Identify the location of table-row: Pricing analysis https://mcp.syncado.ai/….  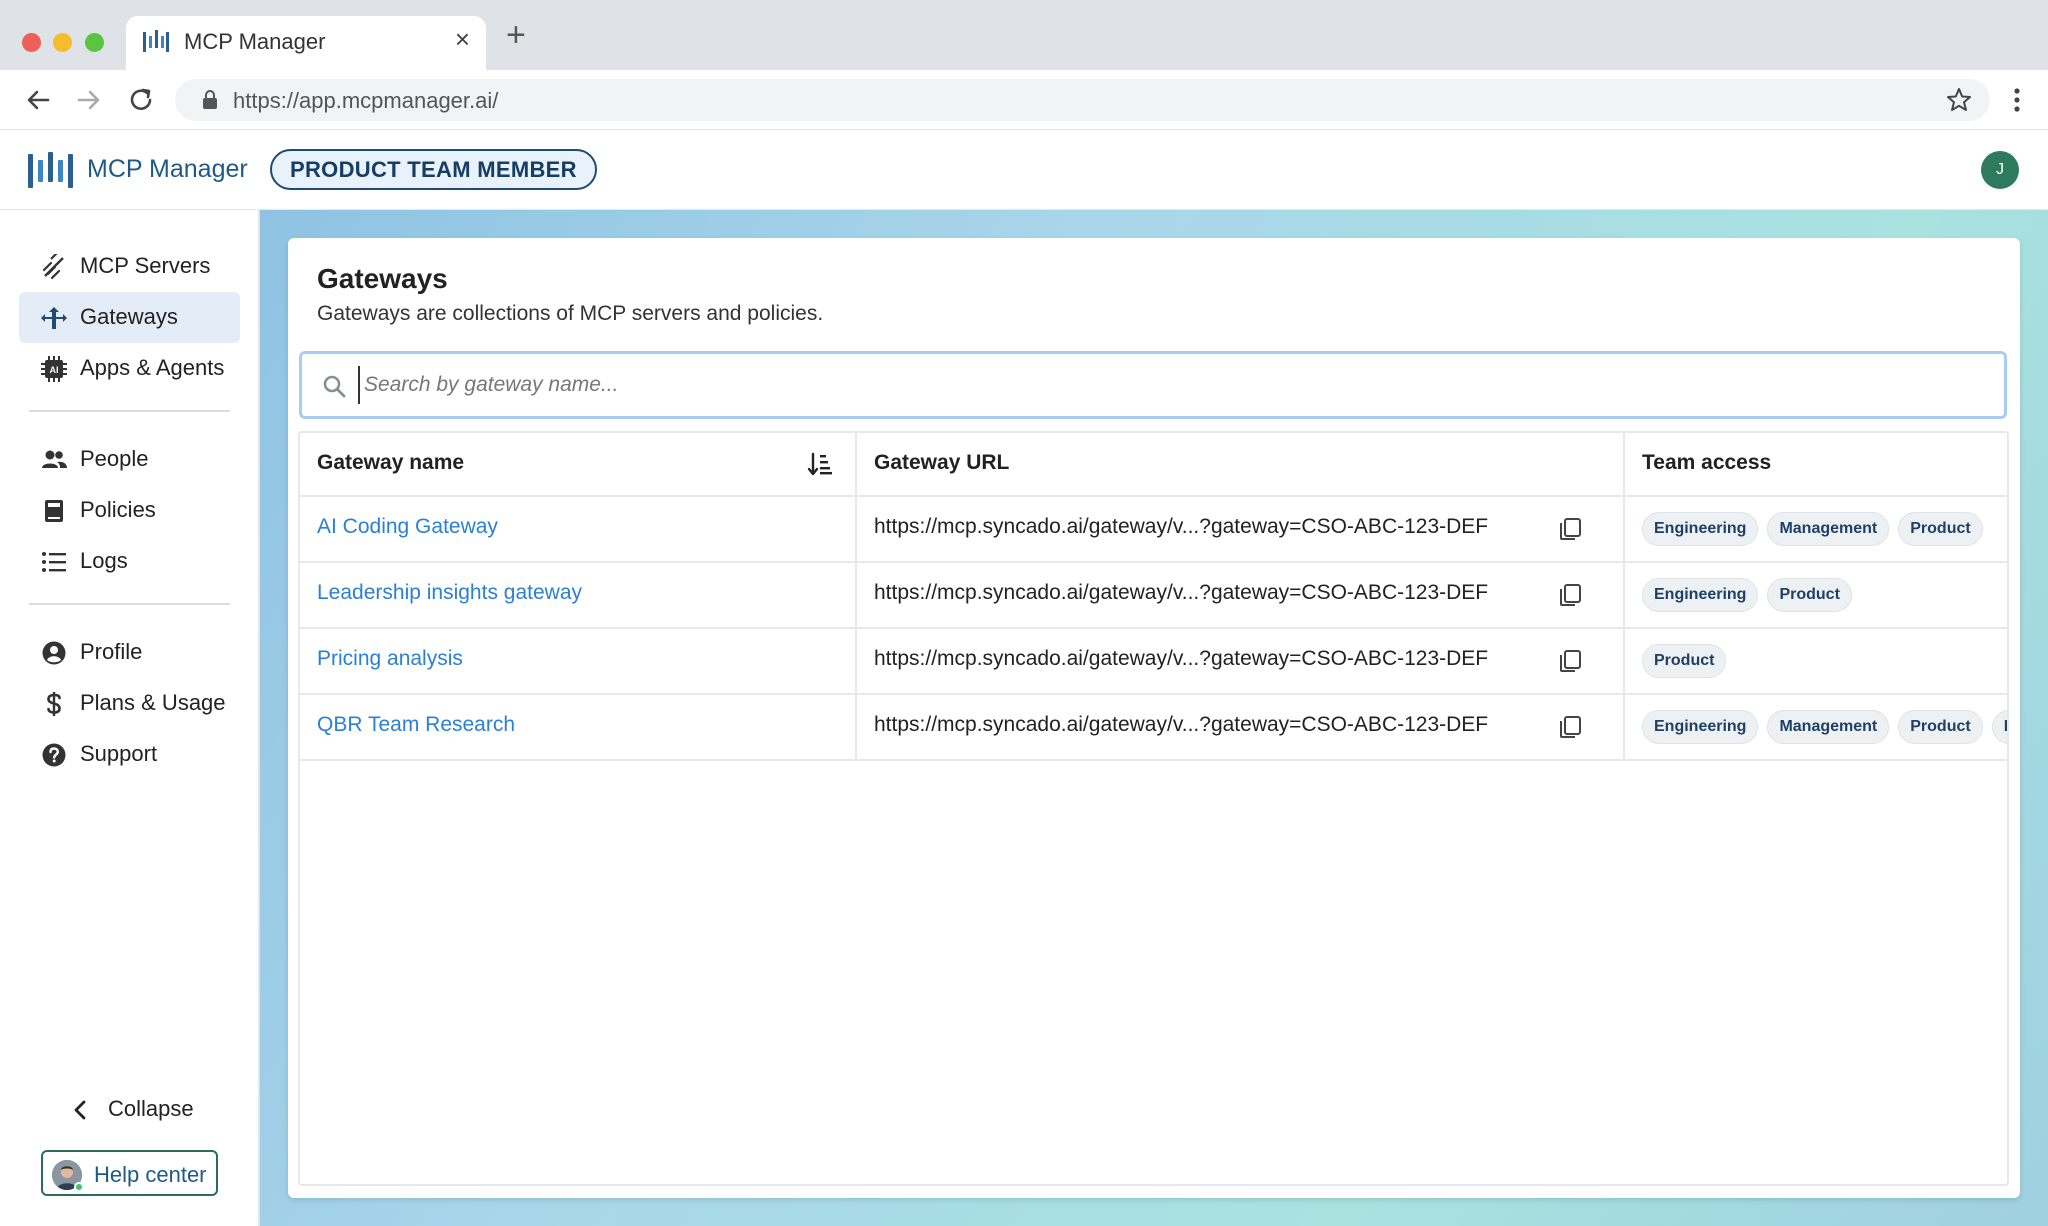
(1153, 662).